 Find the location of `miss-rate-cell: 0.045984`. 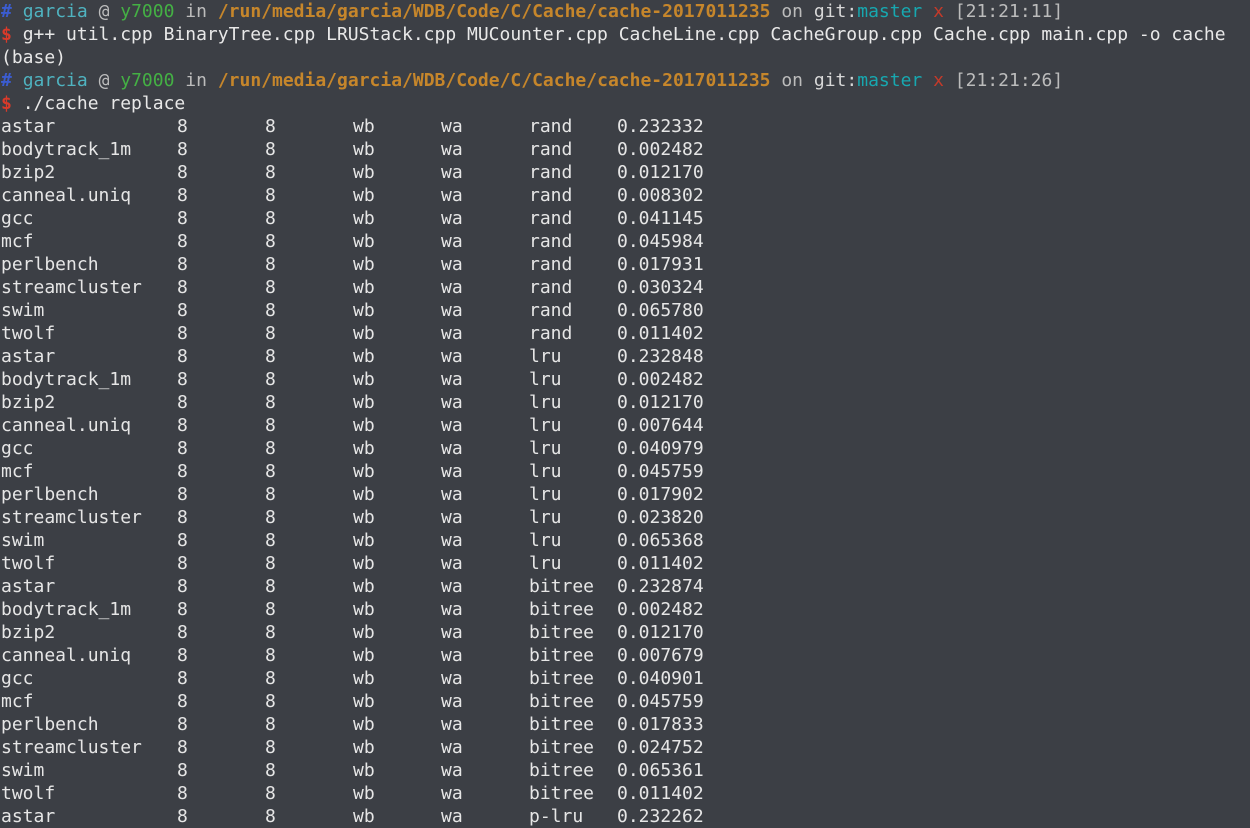

miss-rate-cell: 0.045984 is located at coordinates (660, 241).